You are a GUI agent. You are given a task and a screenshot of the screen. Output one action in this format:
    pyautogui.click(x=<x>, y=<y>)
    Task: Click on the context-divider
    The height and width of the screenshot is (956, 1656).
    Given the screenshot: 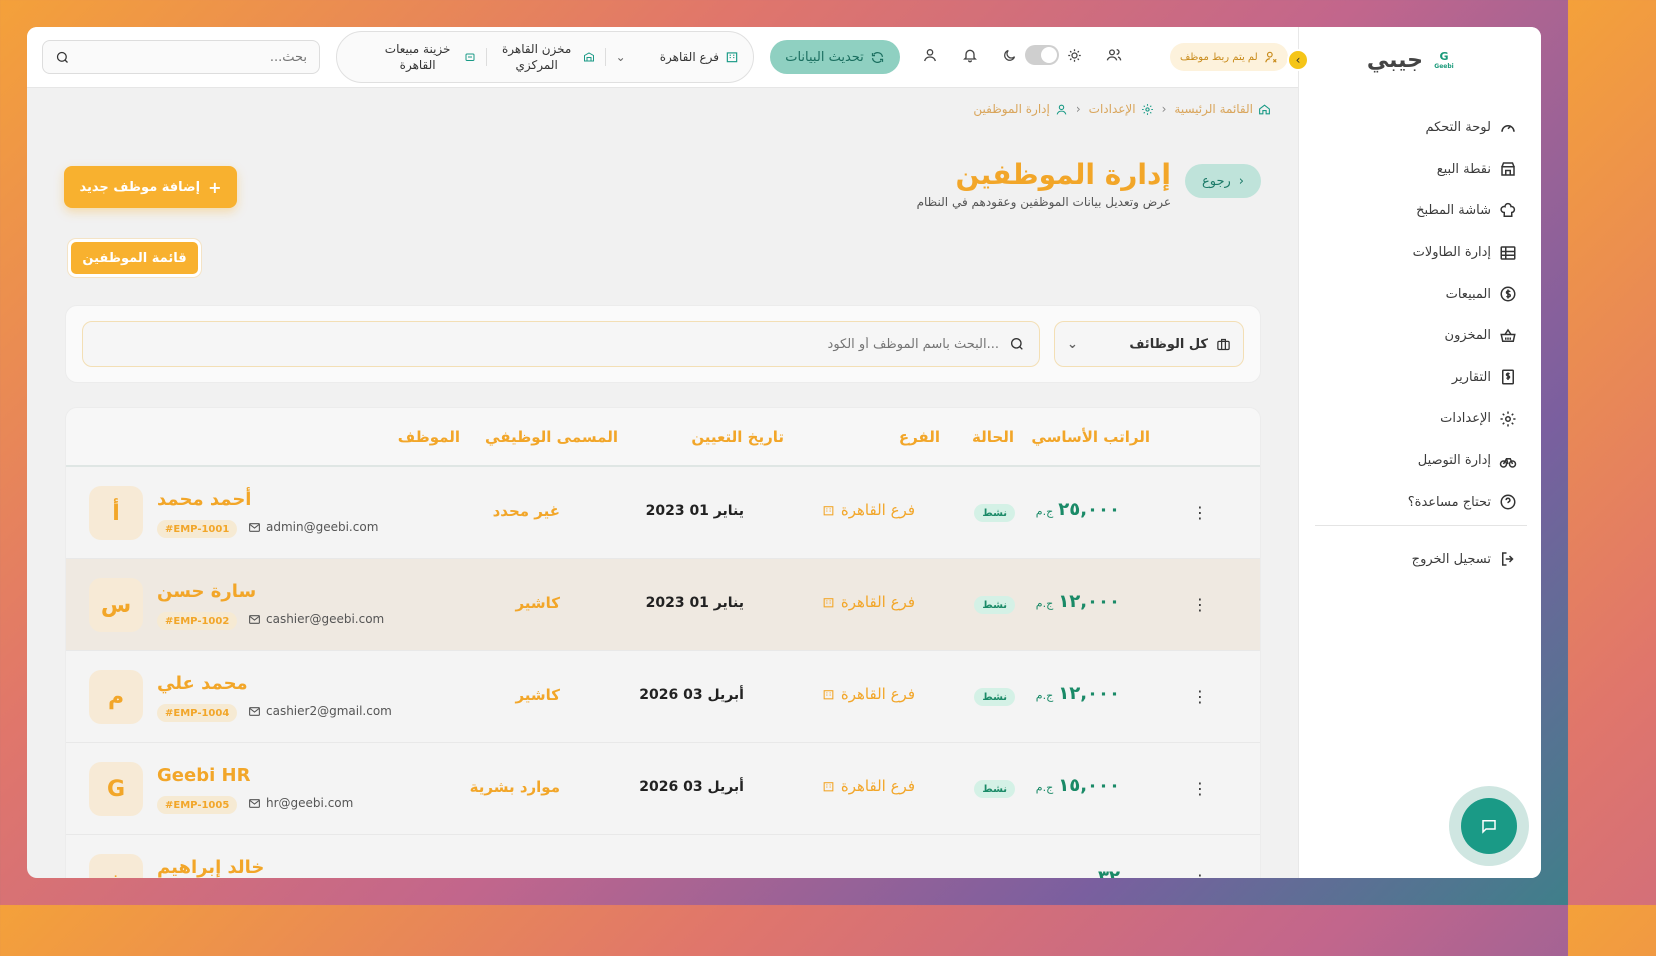 What is the action you would take?
    pyautogui.click(x=486, y=57)
    